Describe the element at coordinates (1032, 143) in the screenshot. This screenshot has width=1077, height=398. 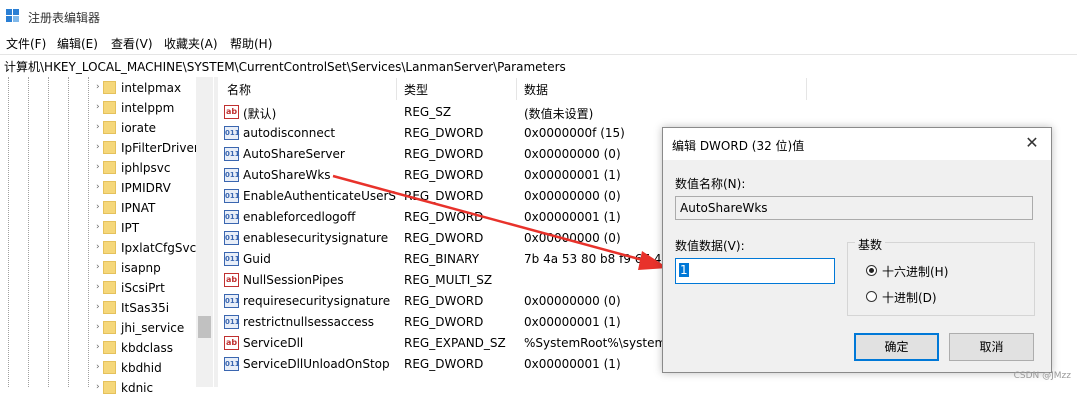
I see `close-icon: ✕` at that location.